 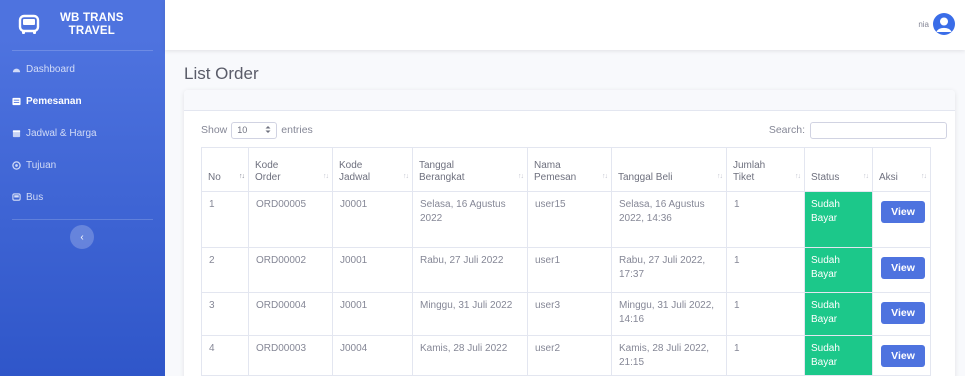 I want to click on target-icon, so click(x=16, y=165).